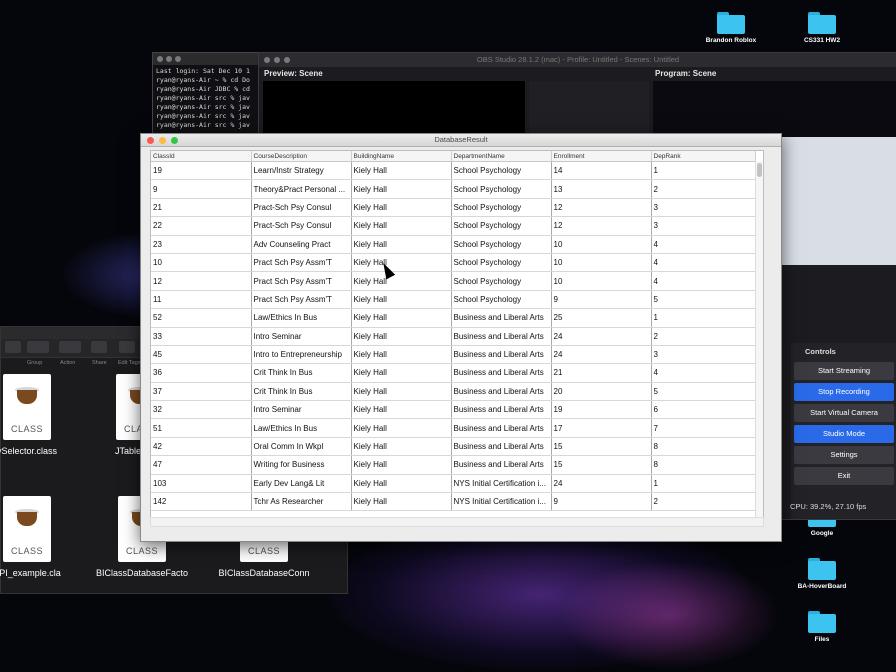  What do you see at coordinates (601, 171) in the screenshot?
I see `table-cell: 14` at bounding box center [601, 171].